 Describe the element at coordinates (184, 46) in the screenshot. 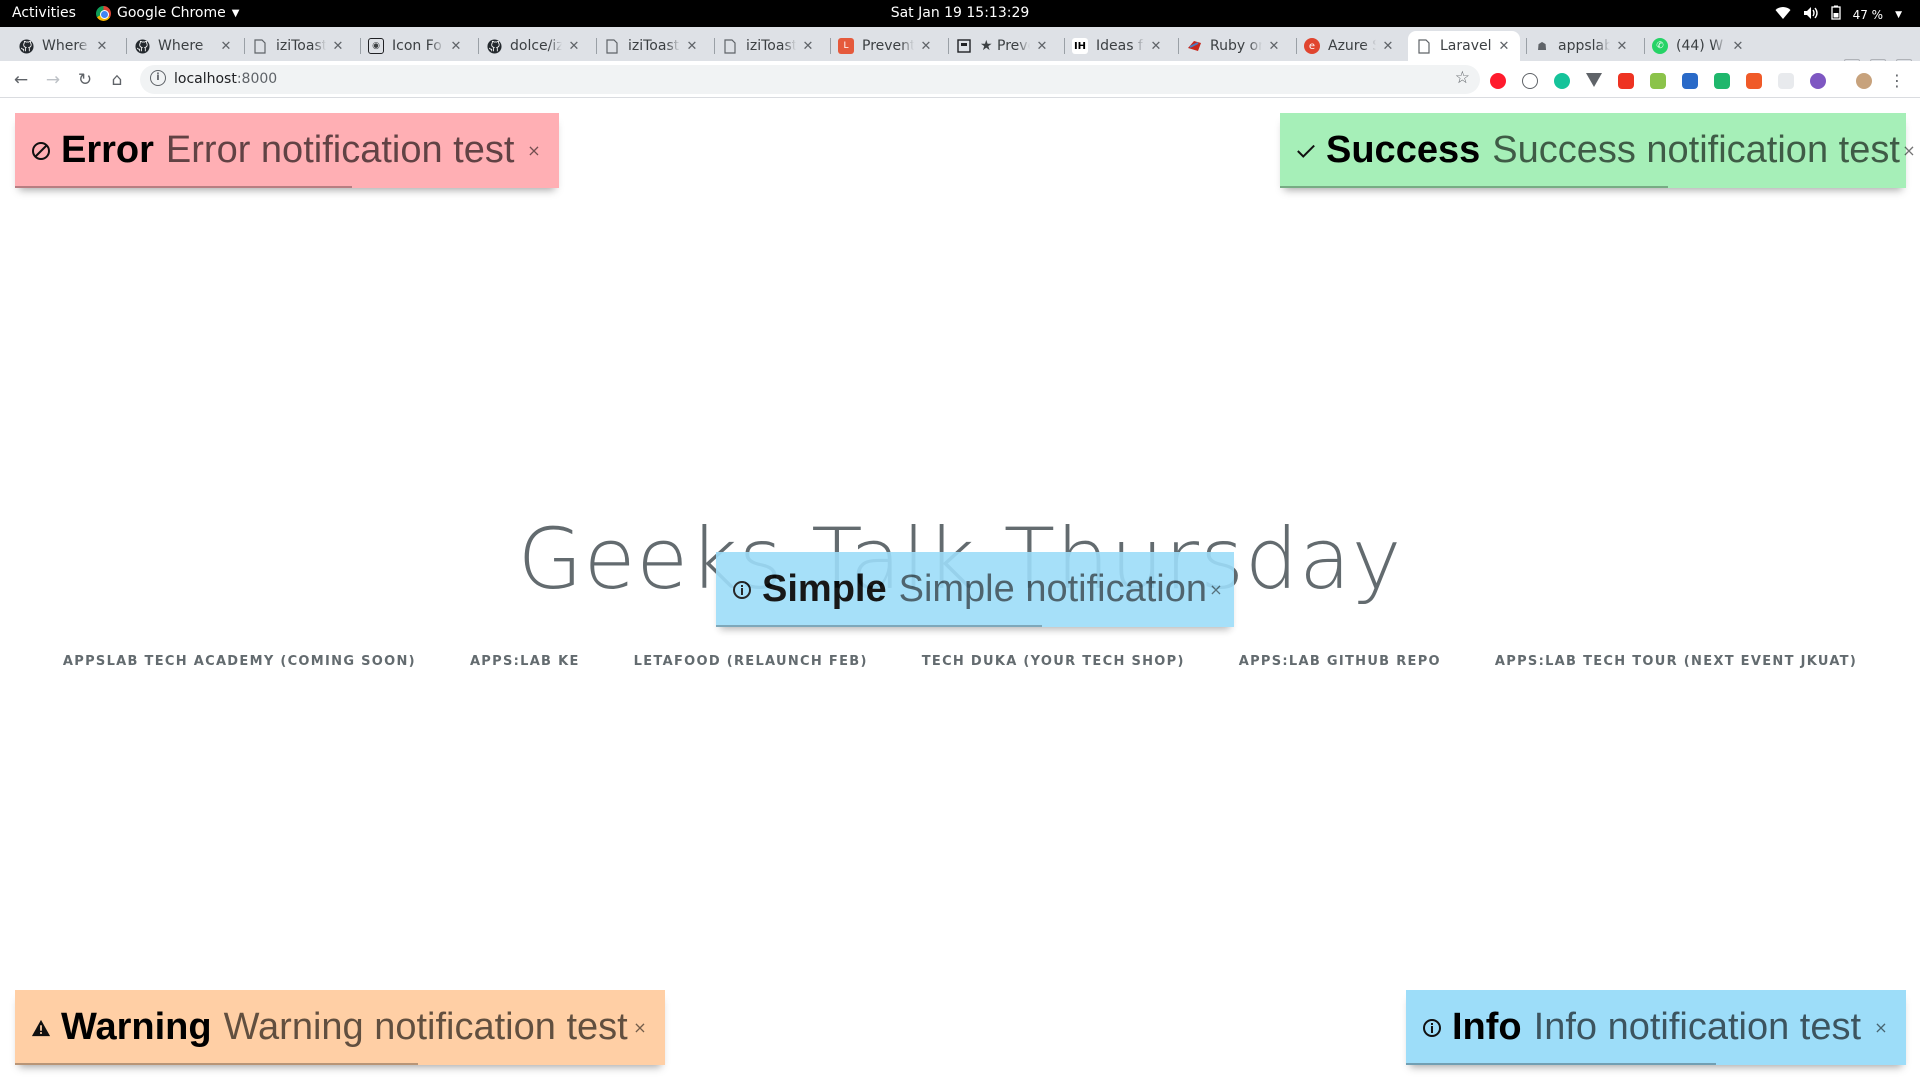

I see `tab-where-2: Where ✕` at that location.